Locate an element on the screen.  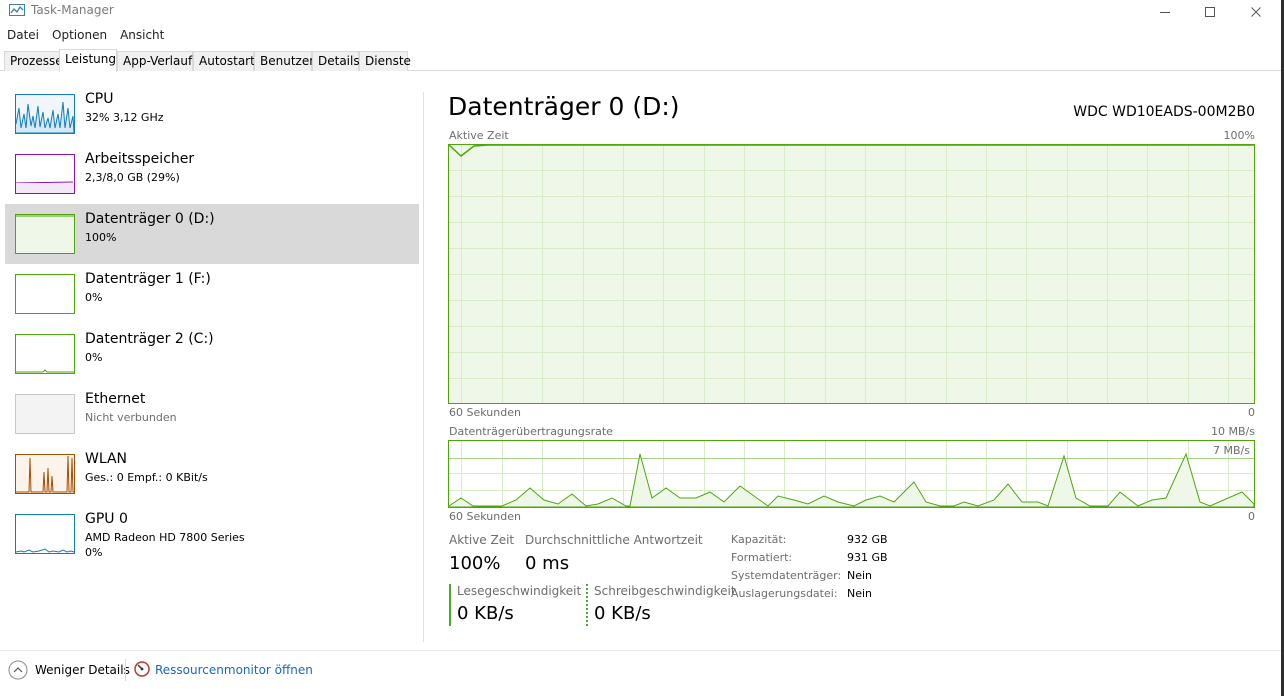
graph1-label: Aktive Zeit is located at coordinates (479, 135).